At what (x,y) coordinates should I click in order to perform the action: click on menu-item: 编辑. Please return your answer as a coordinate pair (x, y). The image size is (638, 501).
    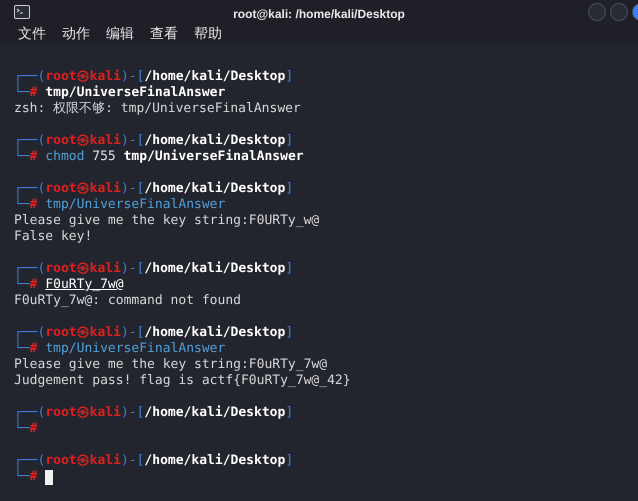
    Looking at the image, I should click on (120, 34).